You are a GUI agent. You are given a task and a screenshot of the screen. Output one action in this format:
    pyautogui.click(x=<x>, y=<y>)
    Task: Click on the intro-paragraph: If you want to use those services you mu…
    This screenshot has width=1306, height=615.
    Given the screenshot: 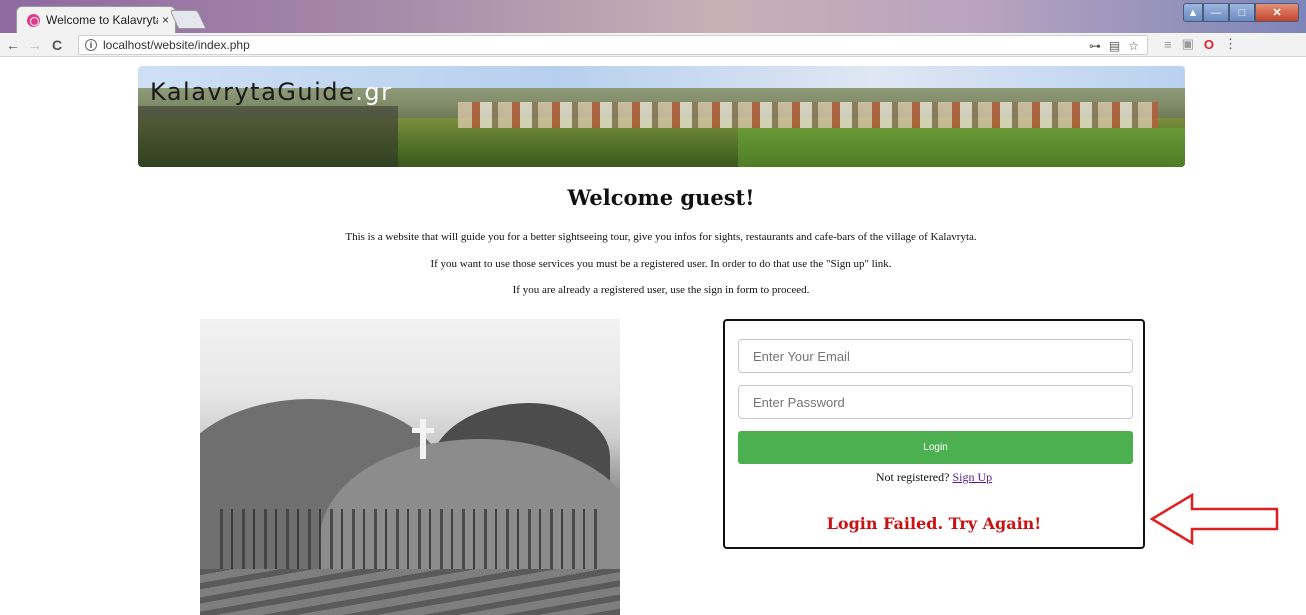 What is the action you would take?
    pyautogui.click(x=661, y=264)
    